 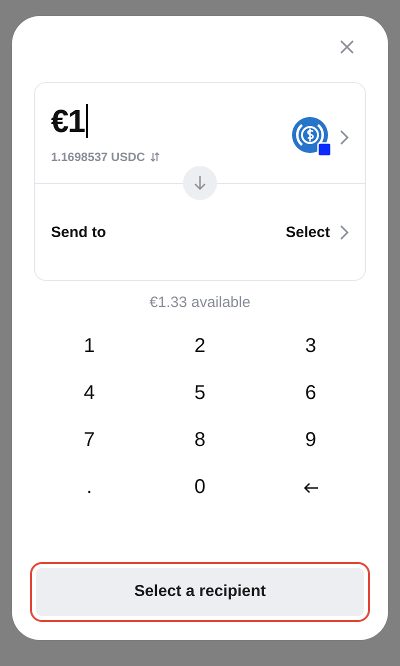 What do you see at coordinates (310, 346) in the screenshot?
I see `keypad-key: 3` at bounding box center [310, 346].